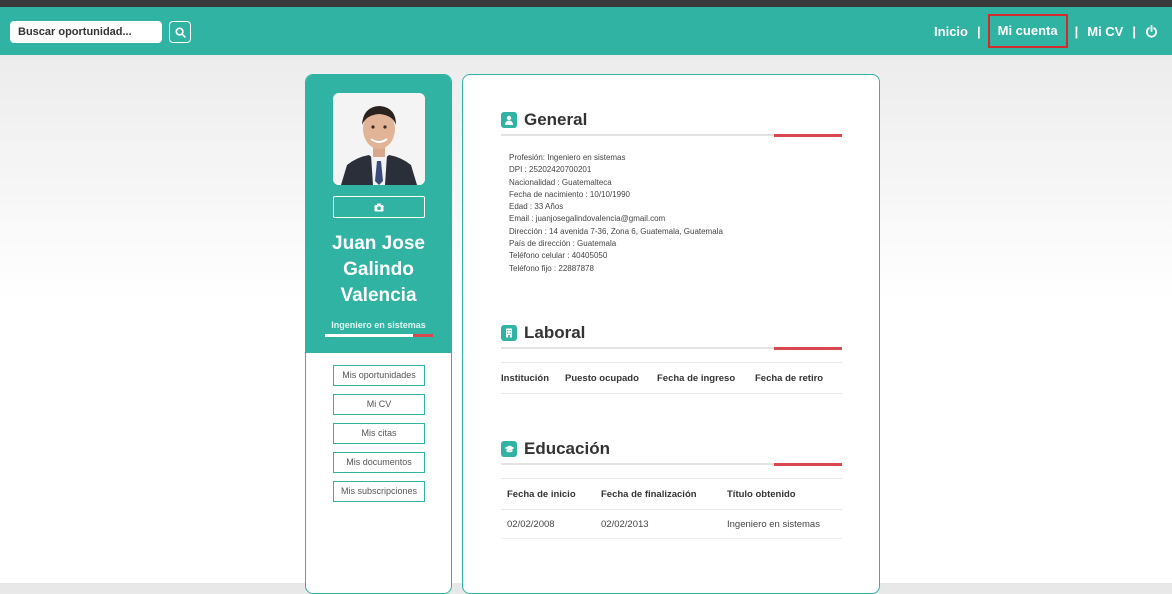 The image size is (1172, 594). I want to click on building-icon, so click(509, 333).